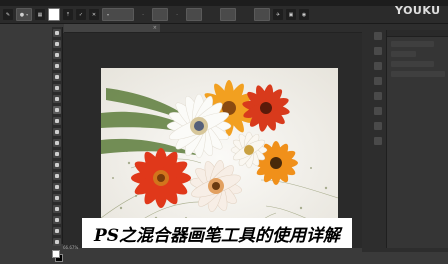  I want to click on history-panel-icon, so click(378, 36).